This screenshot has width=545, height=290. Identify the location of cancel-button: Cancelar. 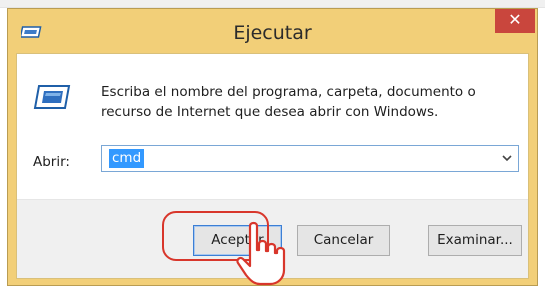
(343, 240).